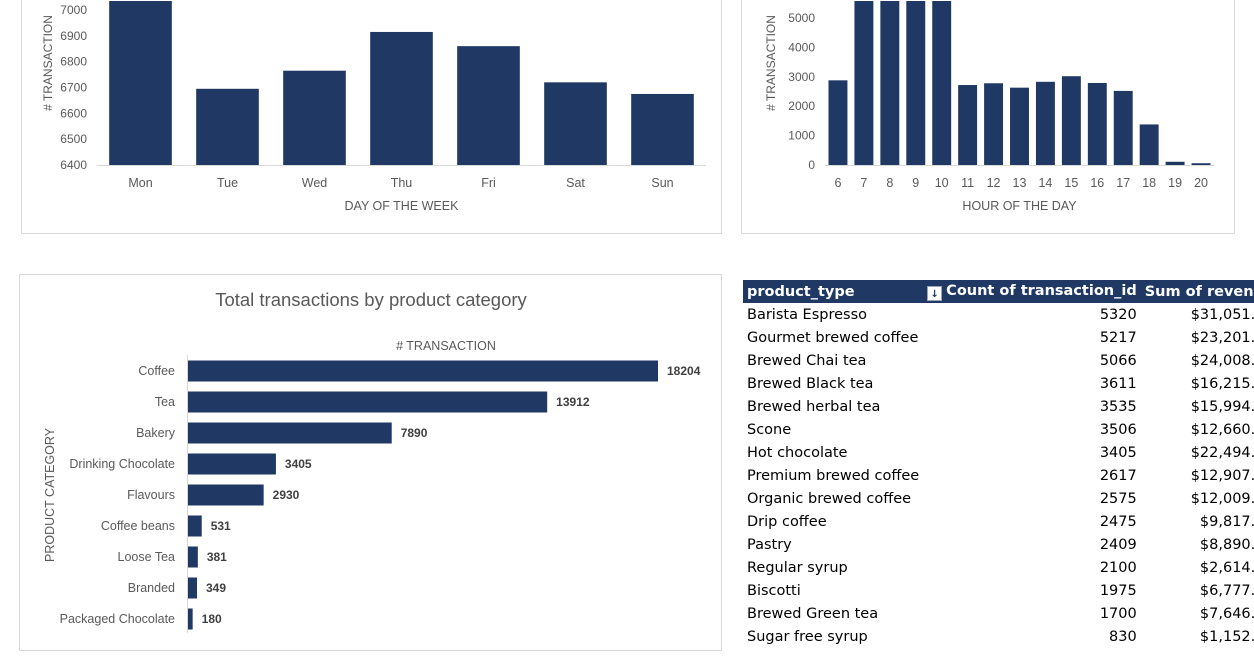 The width and height of the screenshot is (1254, 669). Describe the element at coordinates (1032, 498) in the screenshot. I see `cell-count: 2575` at that location.